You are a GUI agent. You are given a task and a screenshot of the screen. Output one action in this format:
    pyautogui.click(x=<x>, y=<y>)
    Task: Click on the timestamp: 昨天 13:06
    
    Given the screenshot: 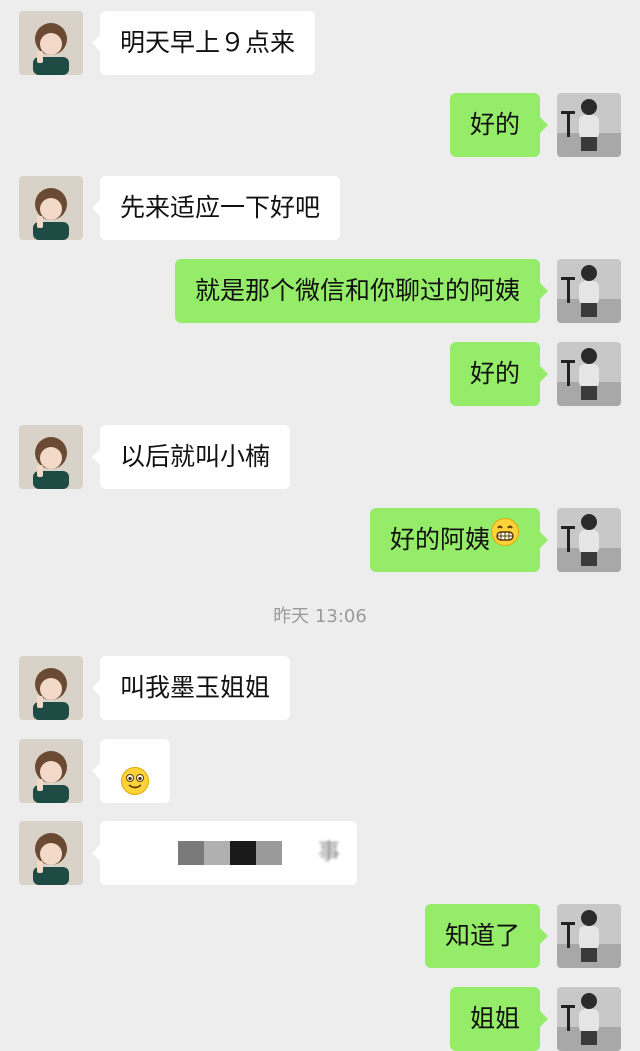 What is the action you would take?
    pyautogui.click(x=320, y=616)
    